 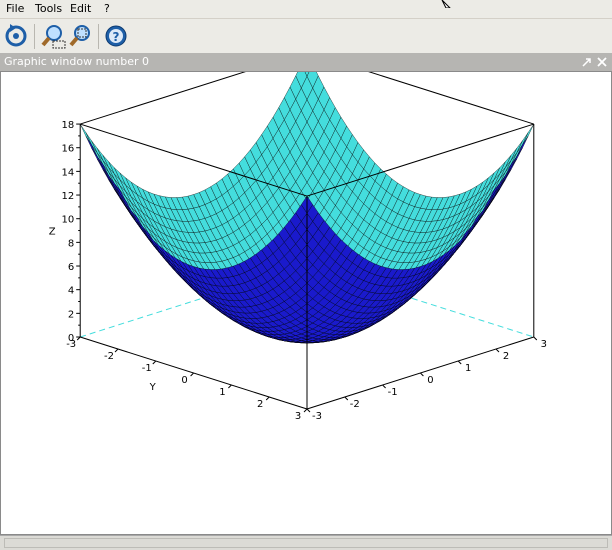 What do you see at coordinates (67, 196) in the screenshot?
I see `z-tick-label: 12` at bounding box center [67, 196].